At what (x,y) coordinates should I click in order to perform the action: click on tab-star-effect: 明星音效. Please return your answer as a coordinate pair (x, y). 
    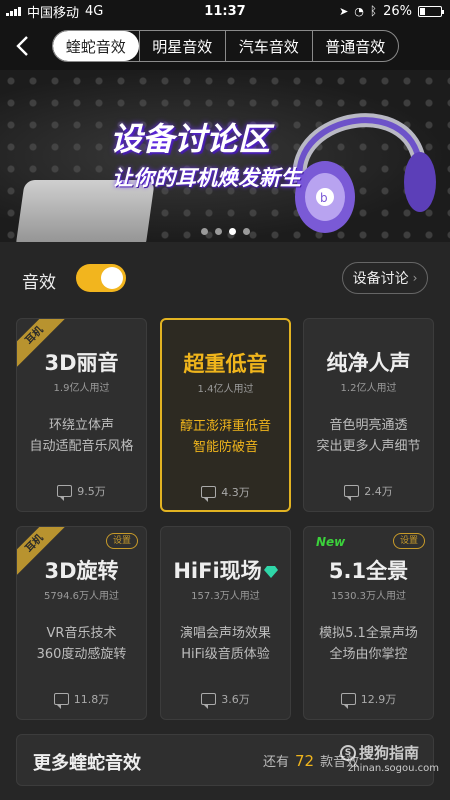
    Looking at the image, I should click on (182, 46).